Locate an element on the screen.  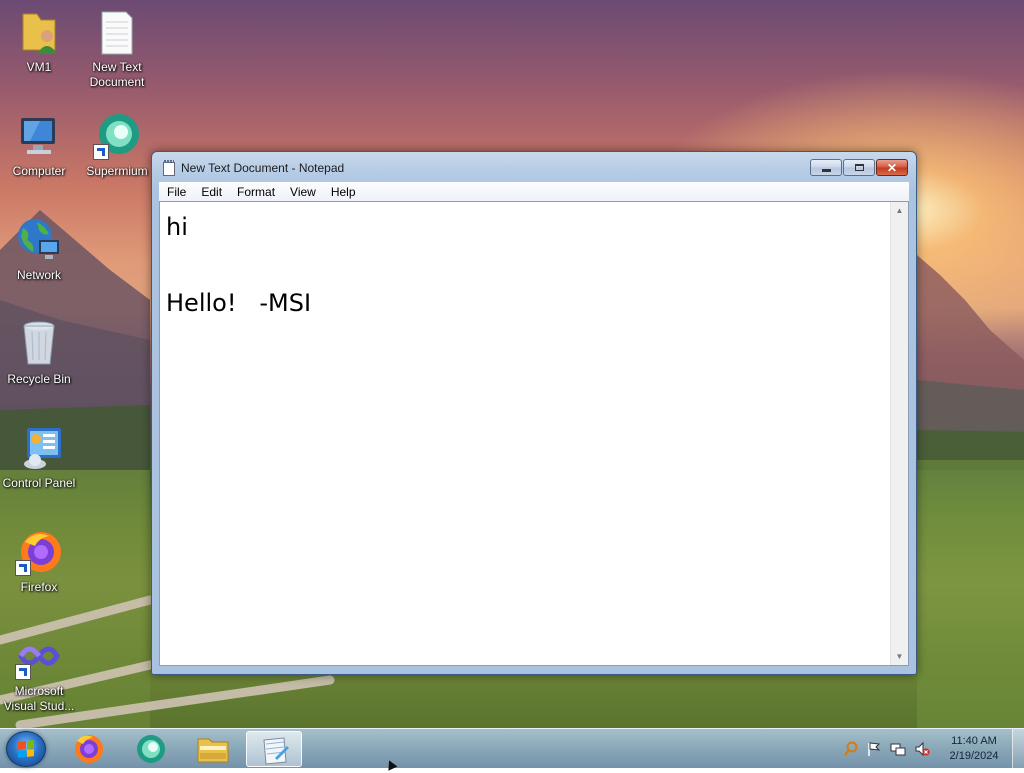
windows-logo-icon is located at coordinates (26, 749).